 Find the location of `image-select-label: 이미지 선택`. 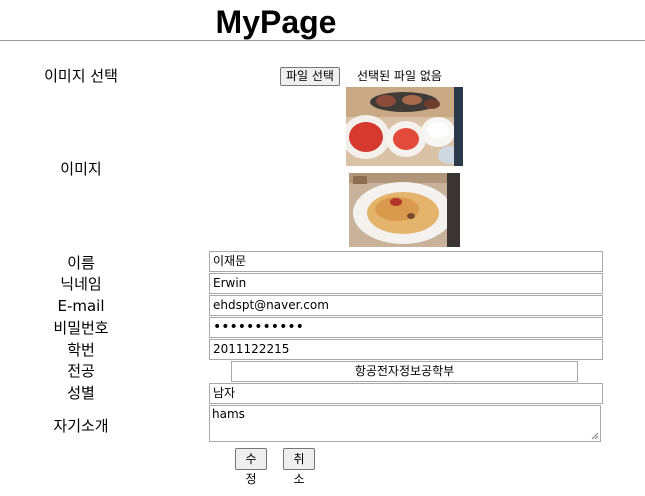

image-select-label: 이미지 선택 is located at coordinates (81, 76).